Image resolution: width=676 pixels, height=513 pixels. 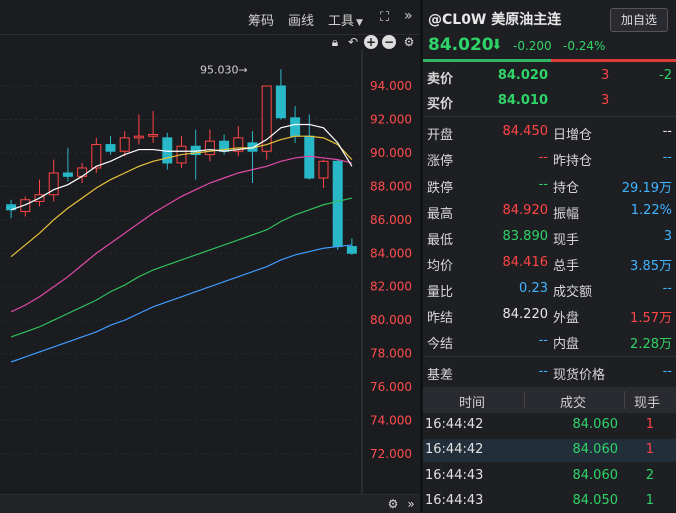 What do you see at coordinates (391, 454) in the screenshot?
I see `y-tick-label: 72.000` at bounding box center [391, 454].